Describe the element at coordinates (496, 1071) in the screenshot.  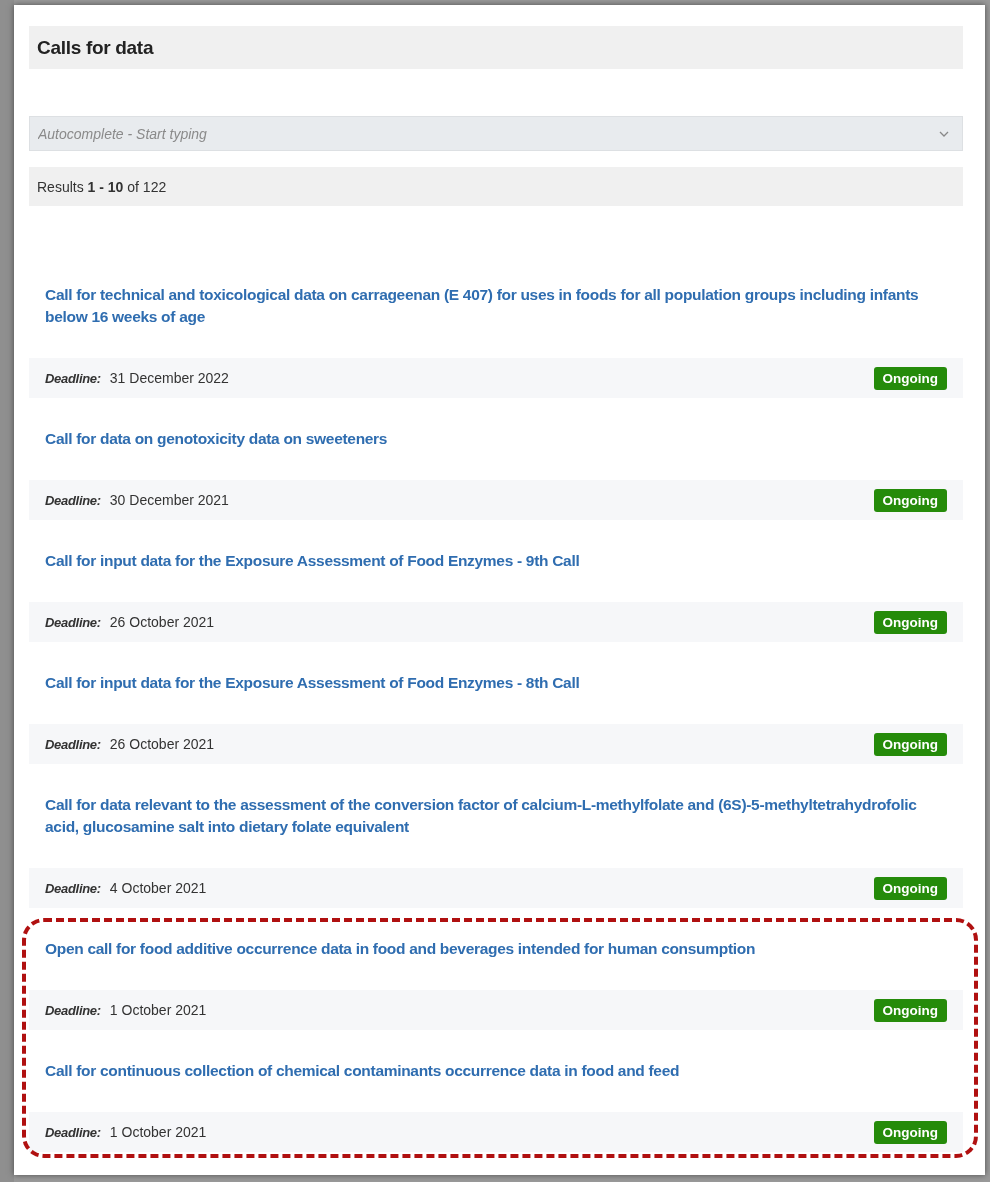
I see `call-title-link: Call for continuous collection of chemical contaminants occurrence data in food and feed` at that location.